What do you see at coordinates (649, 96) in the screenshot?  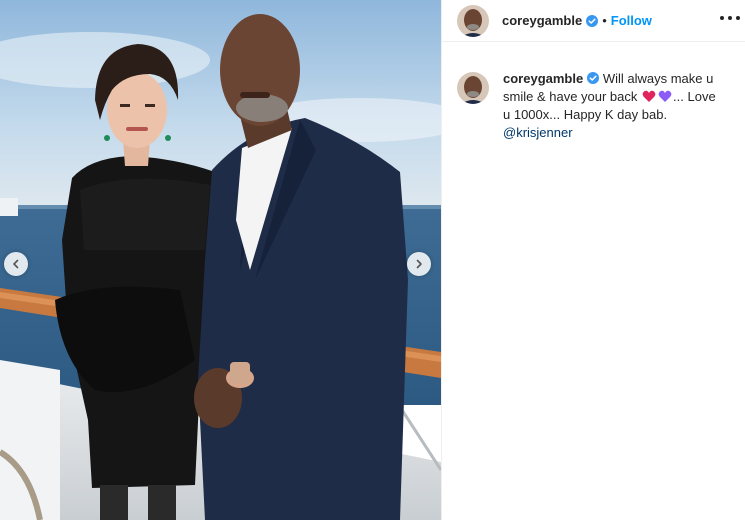 I see `red-heart-emoji-icon` at bounding box center [649, 96].